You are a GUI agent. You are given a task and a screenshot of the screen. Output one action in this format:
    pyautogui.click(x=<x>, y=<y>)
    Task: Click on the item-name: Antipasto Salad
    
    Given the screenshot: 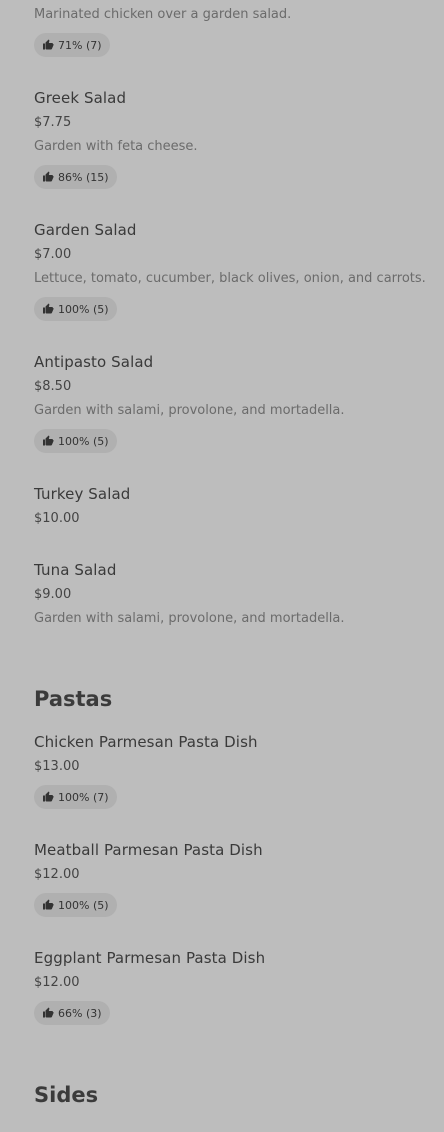 What is the action you would take?
    pyautogui.click(x=94, y=362)
    